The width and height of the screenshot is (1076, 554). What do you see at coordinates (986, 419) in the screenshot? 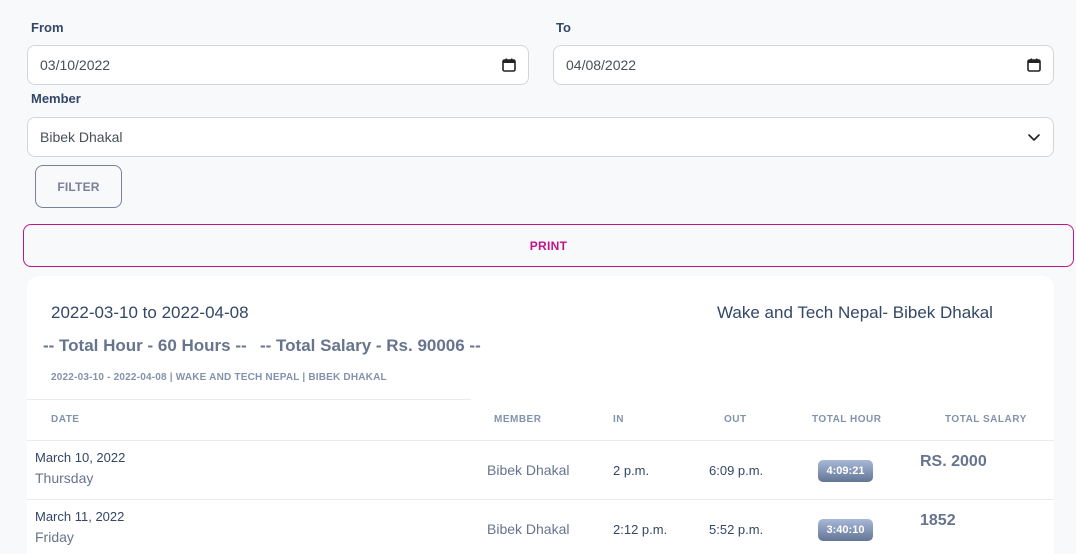
I see `column-header-total-salary: TOTAL SALARY` at bounding box center [986, 419].